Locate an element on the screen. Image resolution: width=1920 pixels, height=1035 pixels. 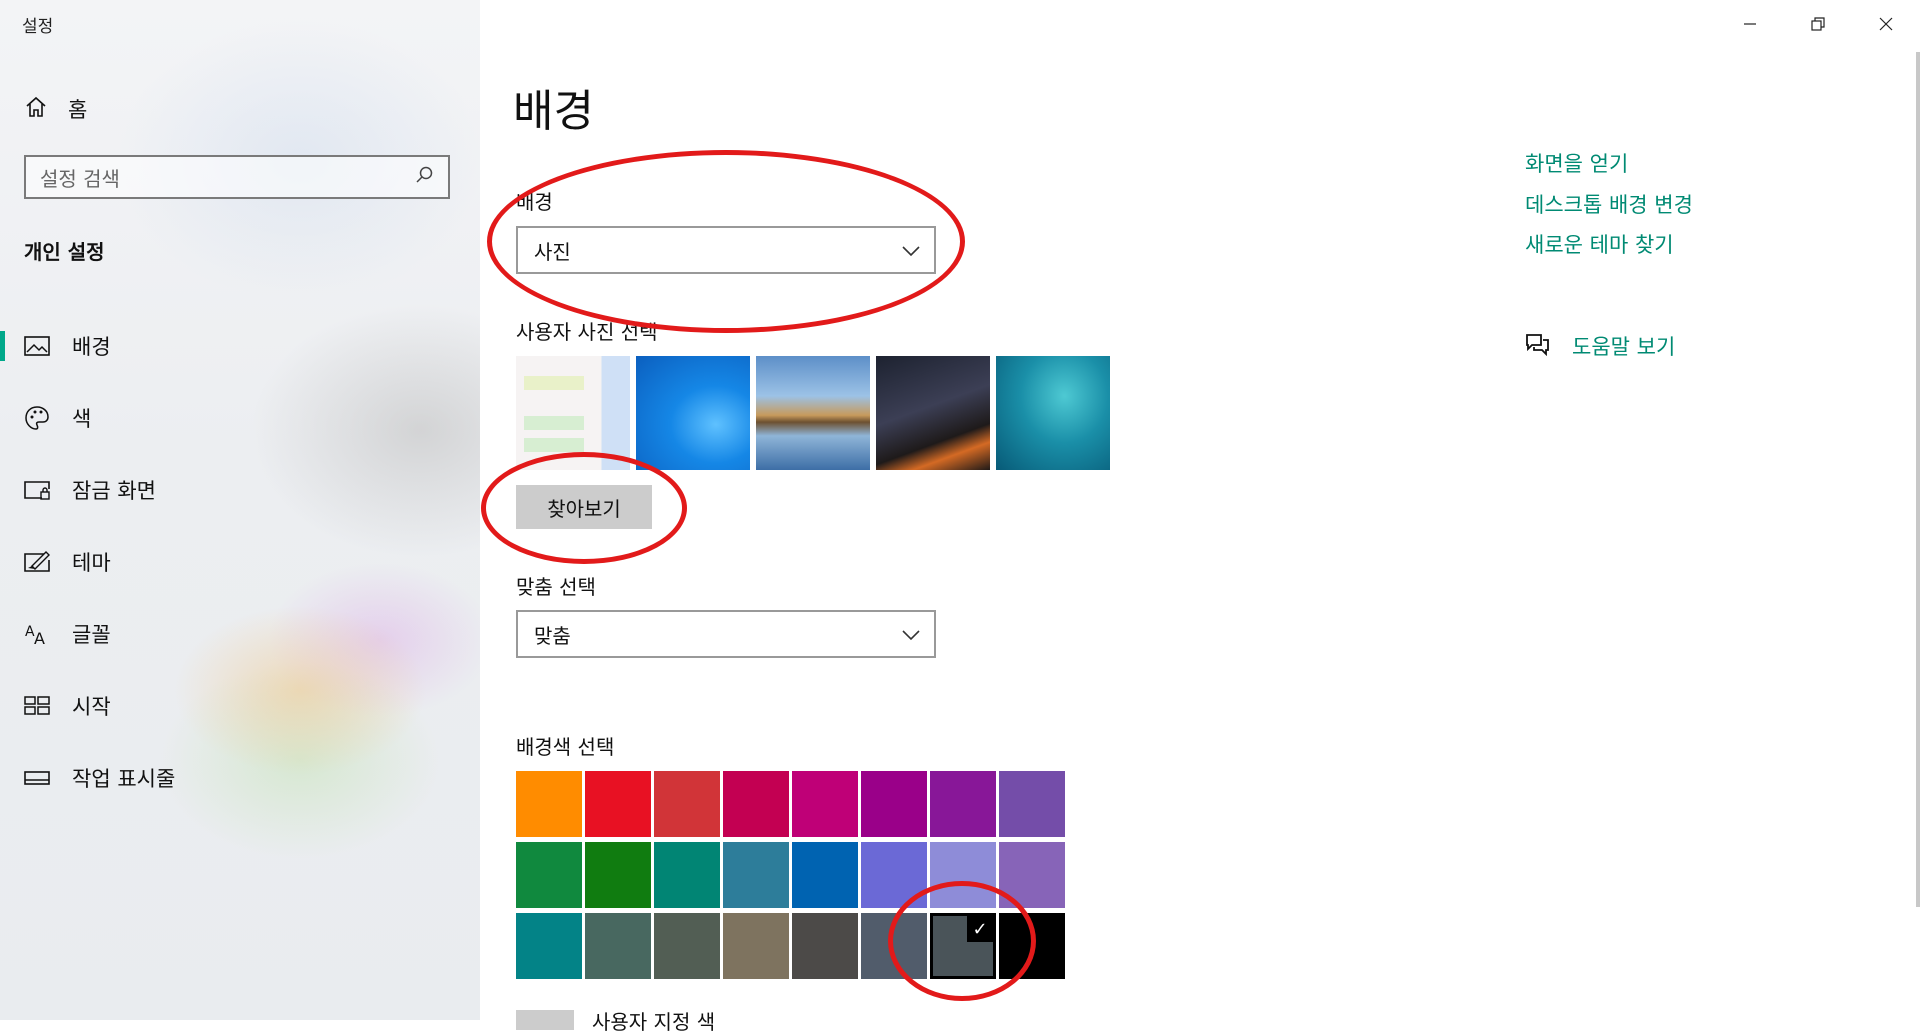
checkmark-icon: ✓ is located at coordinates (980, 929).